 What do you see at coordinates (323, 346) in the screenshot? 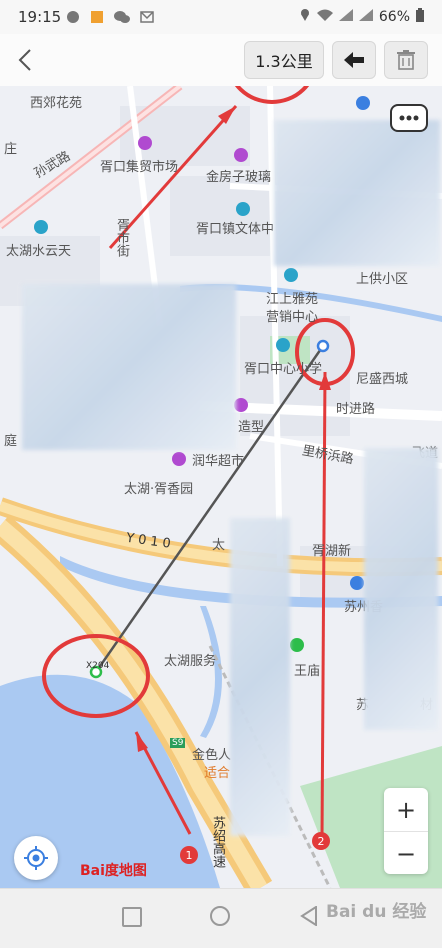
I see `end-point` at bounding box center [323, 346].